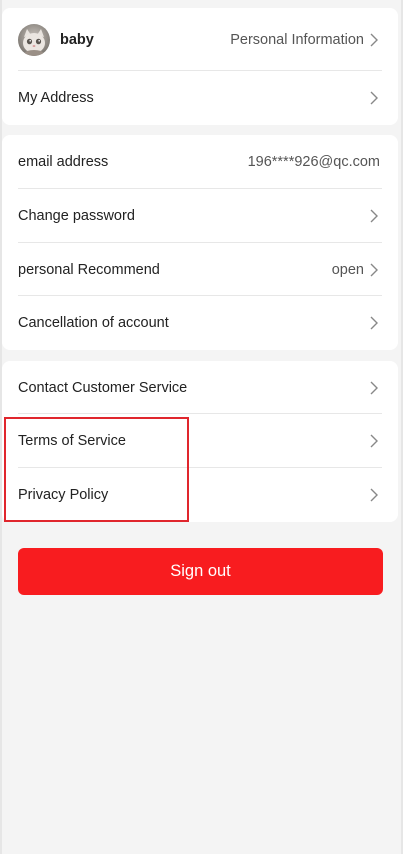 This screenshot has width=403, height=854. Describe the element at coordinates (103, 387) in the screenshot. I see `contact-customer-service-label: Contact Customer Service` at that location.